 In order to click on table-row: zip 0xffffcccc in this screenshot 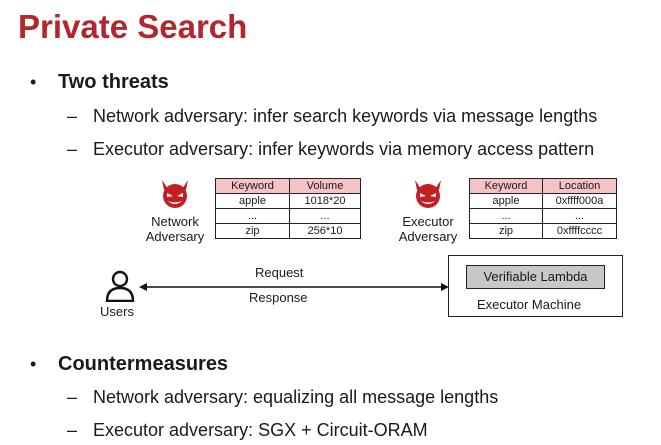, I will do `click(543, 231)`.